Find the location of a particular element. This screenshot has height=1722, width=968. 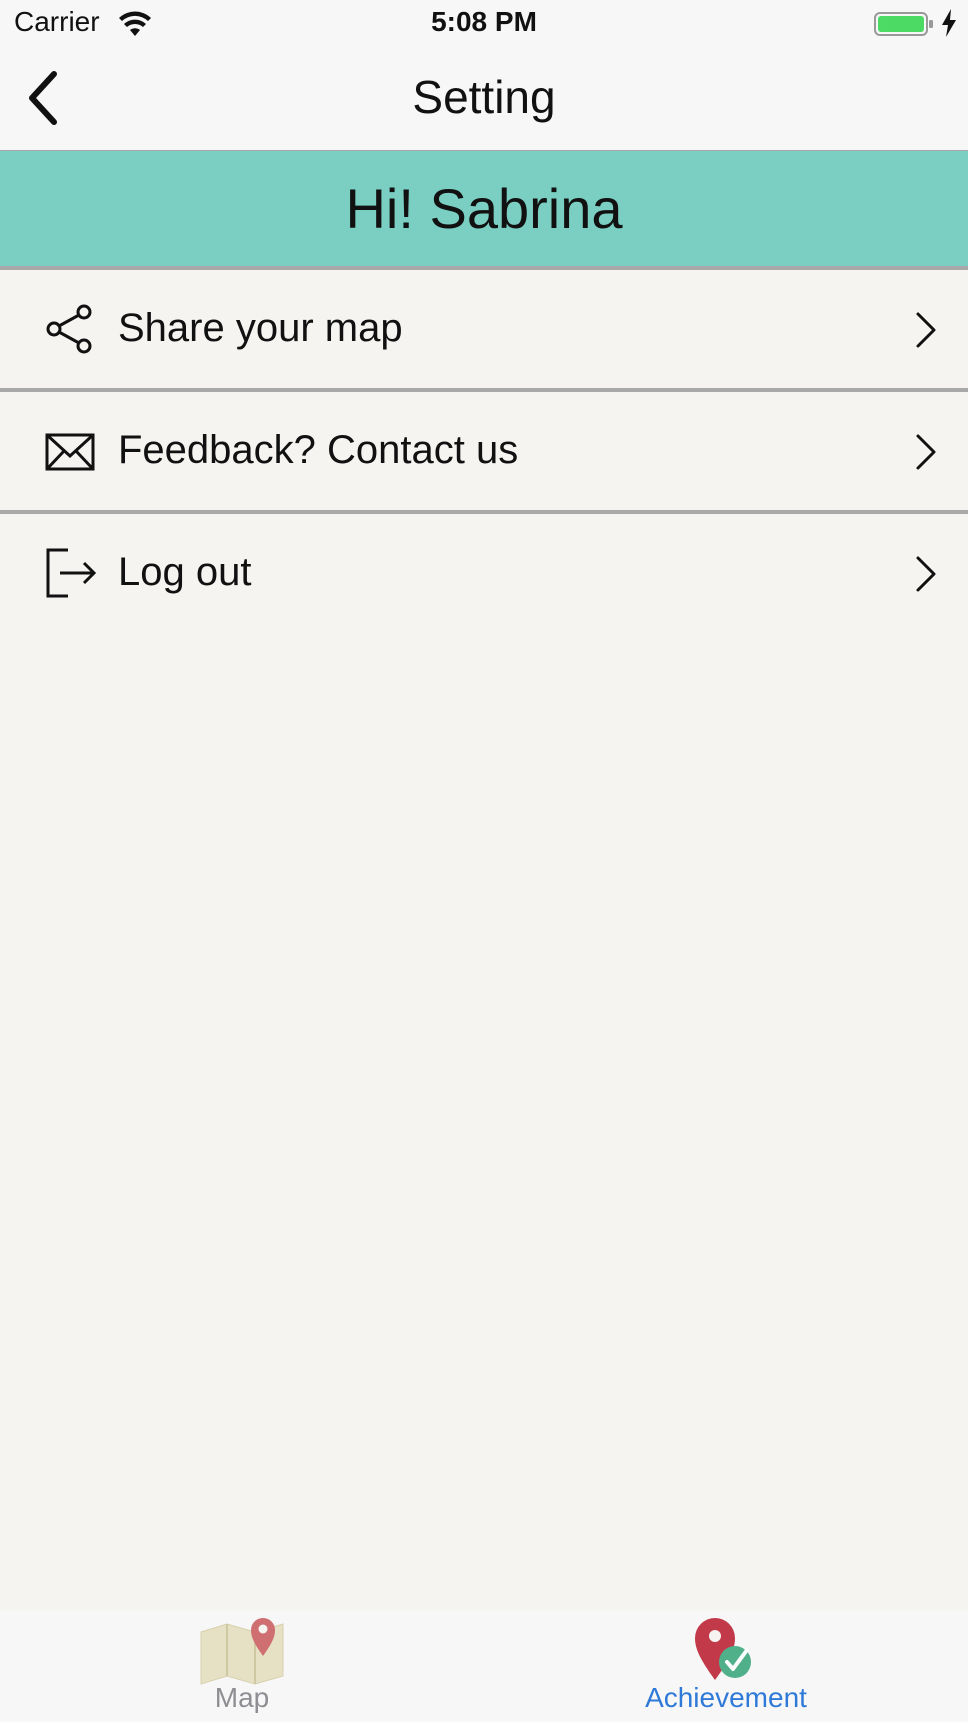

navigation-bar: Setting is located at coordinates (484, 99).